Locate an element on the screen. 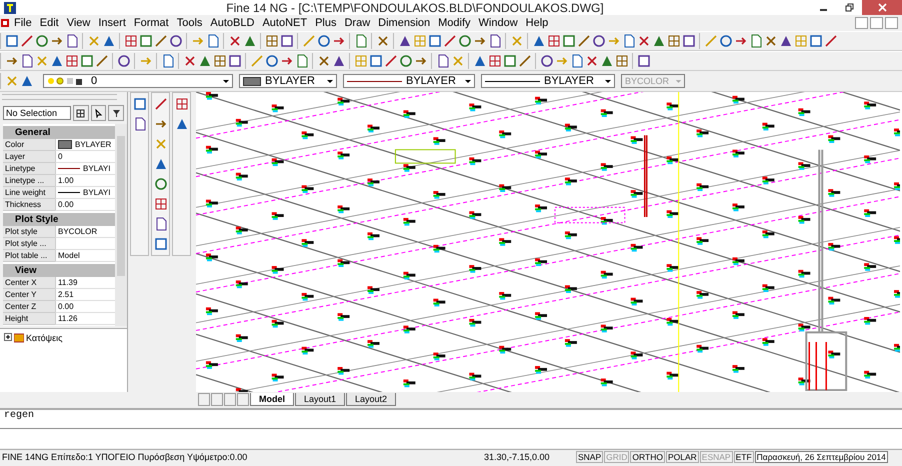 Image resolution: width=902 pixels, height=466 pixels. menu-item: Dimension is located at coordinates (404, 23).